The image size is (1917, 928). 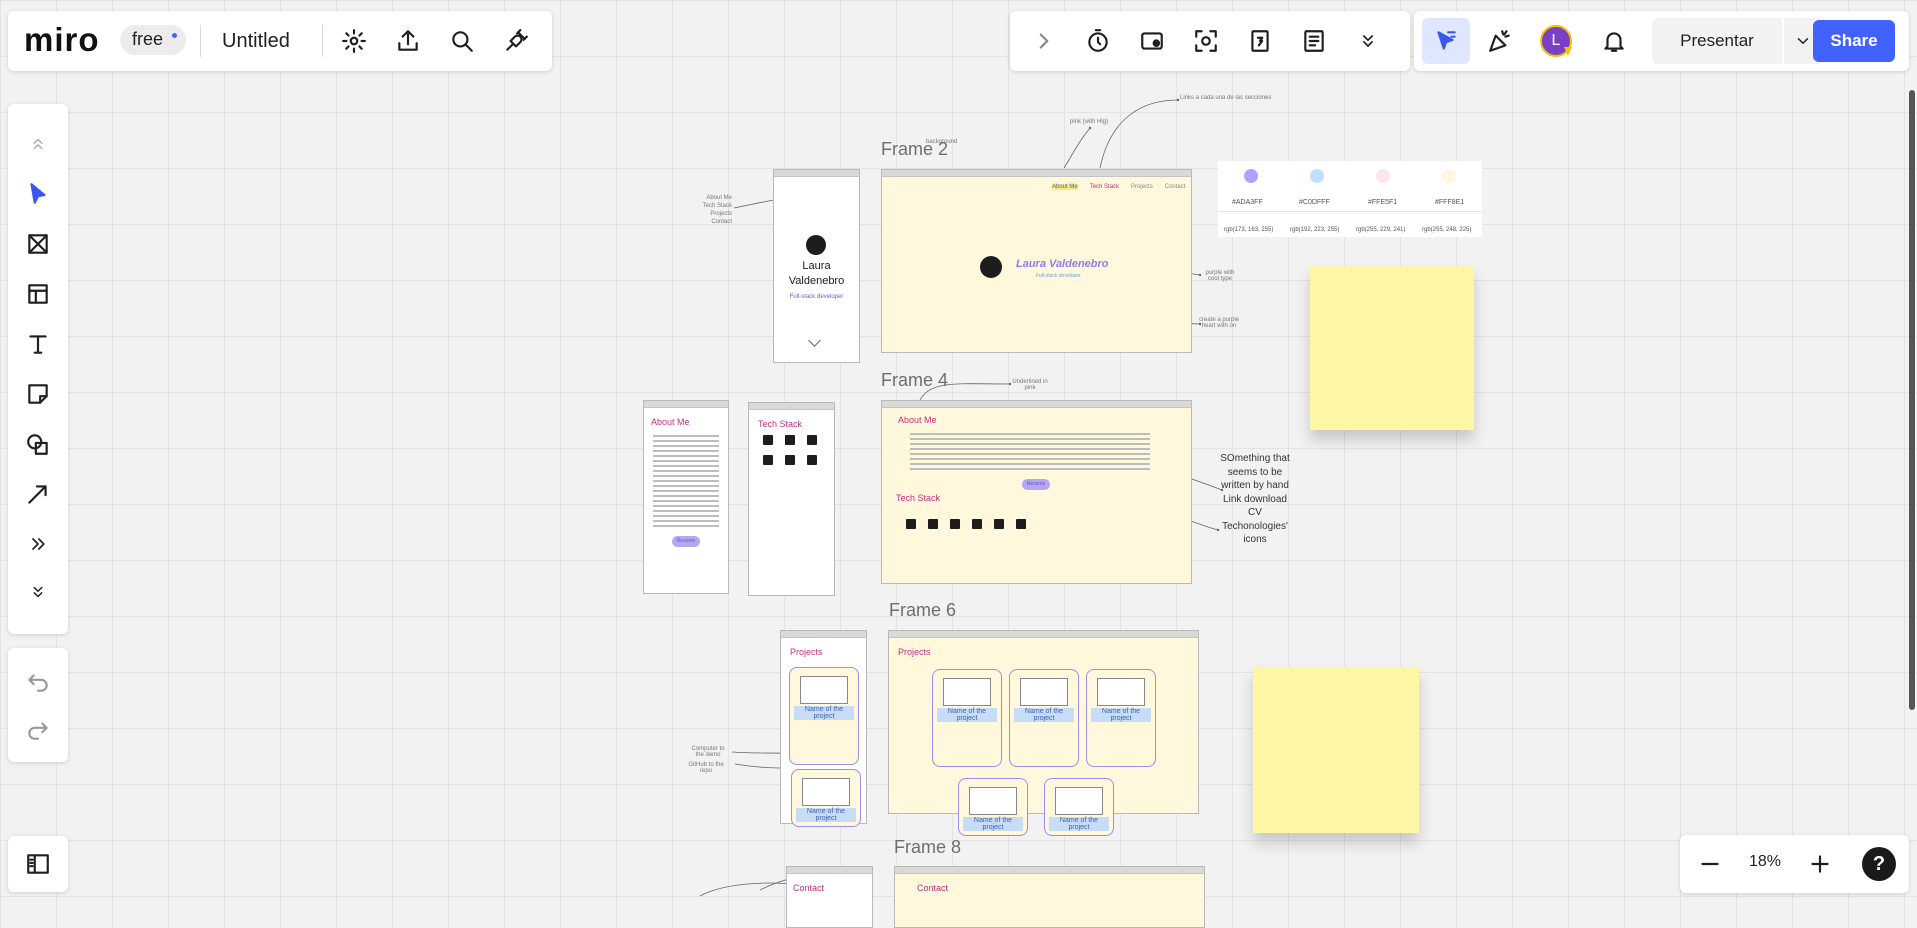 I want to click on hand-line: seems to be, so click(x=1255, y=472).